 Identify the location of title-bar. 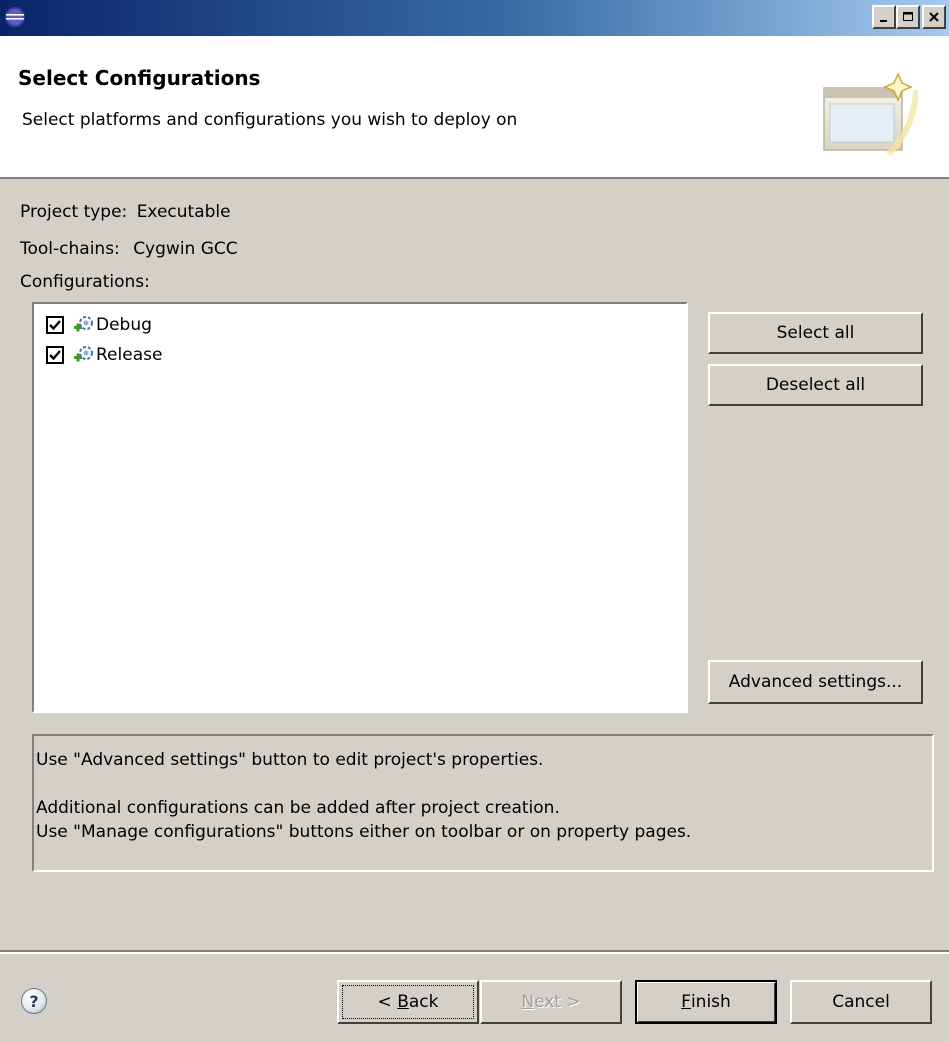
(474, 18).